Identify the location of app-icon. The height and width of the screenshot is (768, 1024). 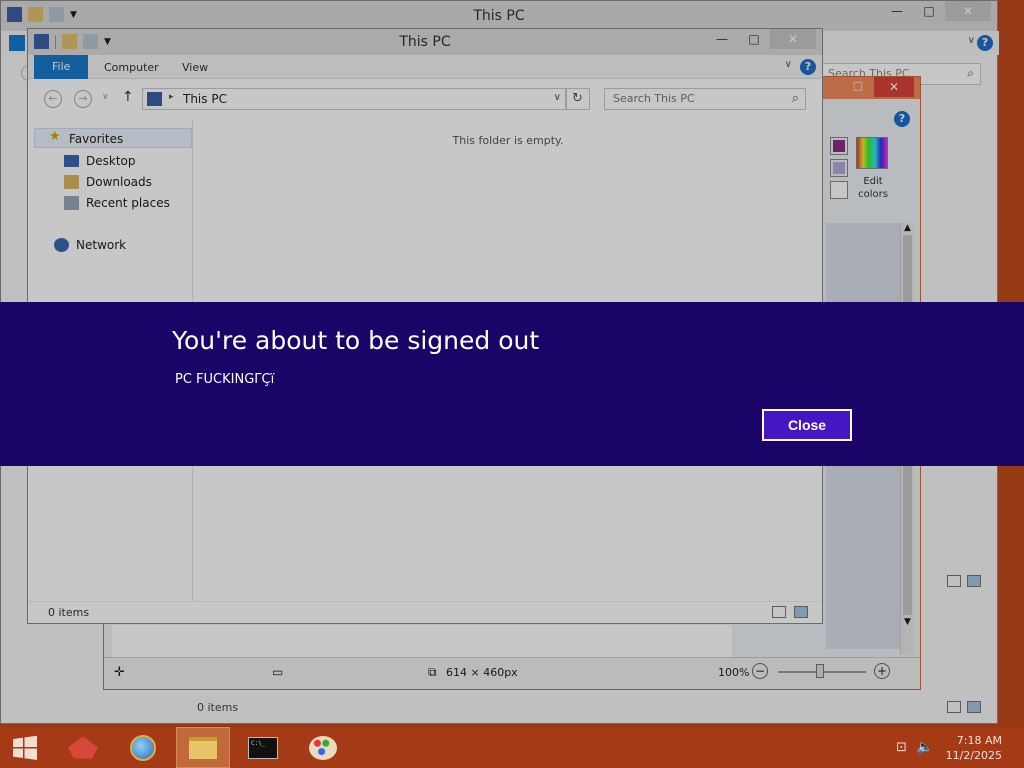
(83, 747).